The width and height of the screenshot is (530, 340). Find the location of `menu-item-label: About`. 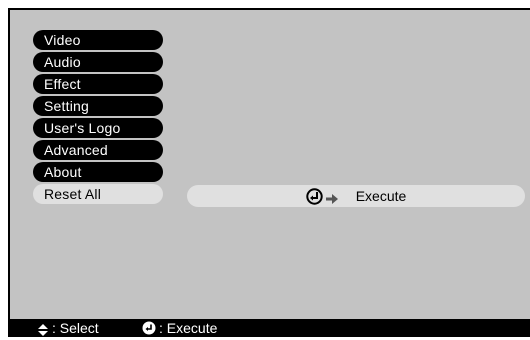

menu-item-label: About is located at coordinates (63, 172).